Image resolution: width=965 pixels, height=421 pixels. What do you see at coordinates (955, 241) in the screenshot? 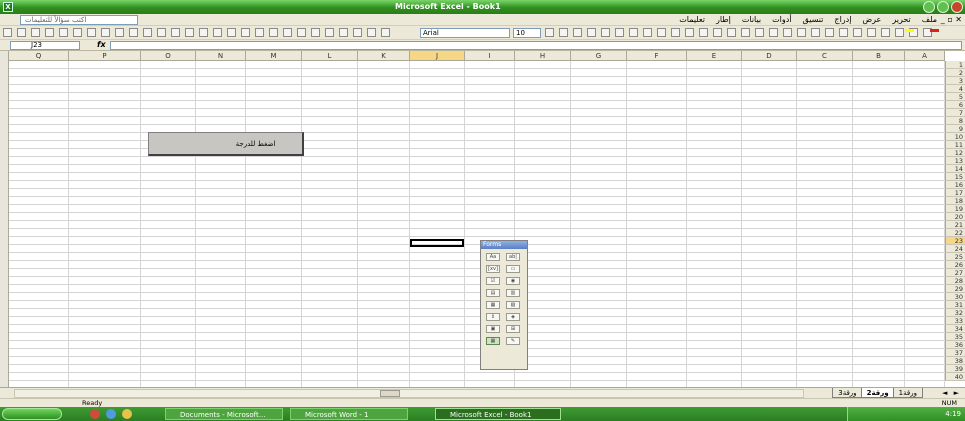
I see `row-header: 23` at bounding box center [955, 241].